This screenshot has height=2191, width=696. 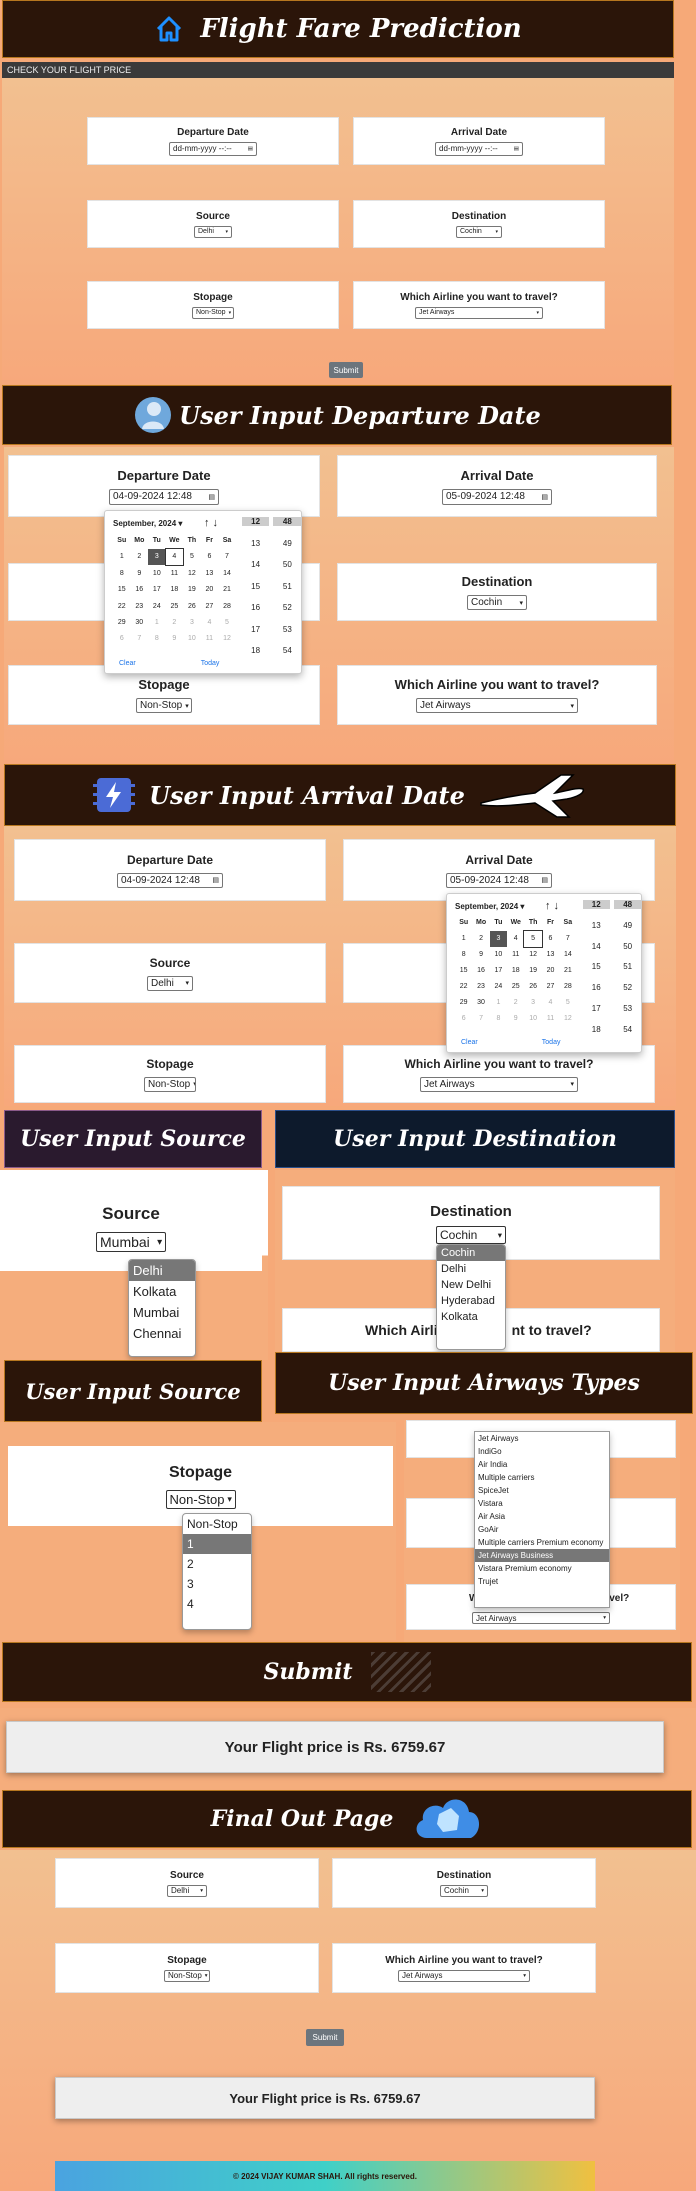 What do you see at coordinates (542, 1529) in the screenshot?
I see `dropdown-option: GoAir` at bounding box center [542, 1529].